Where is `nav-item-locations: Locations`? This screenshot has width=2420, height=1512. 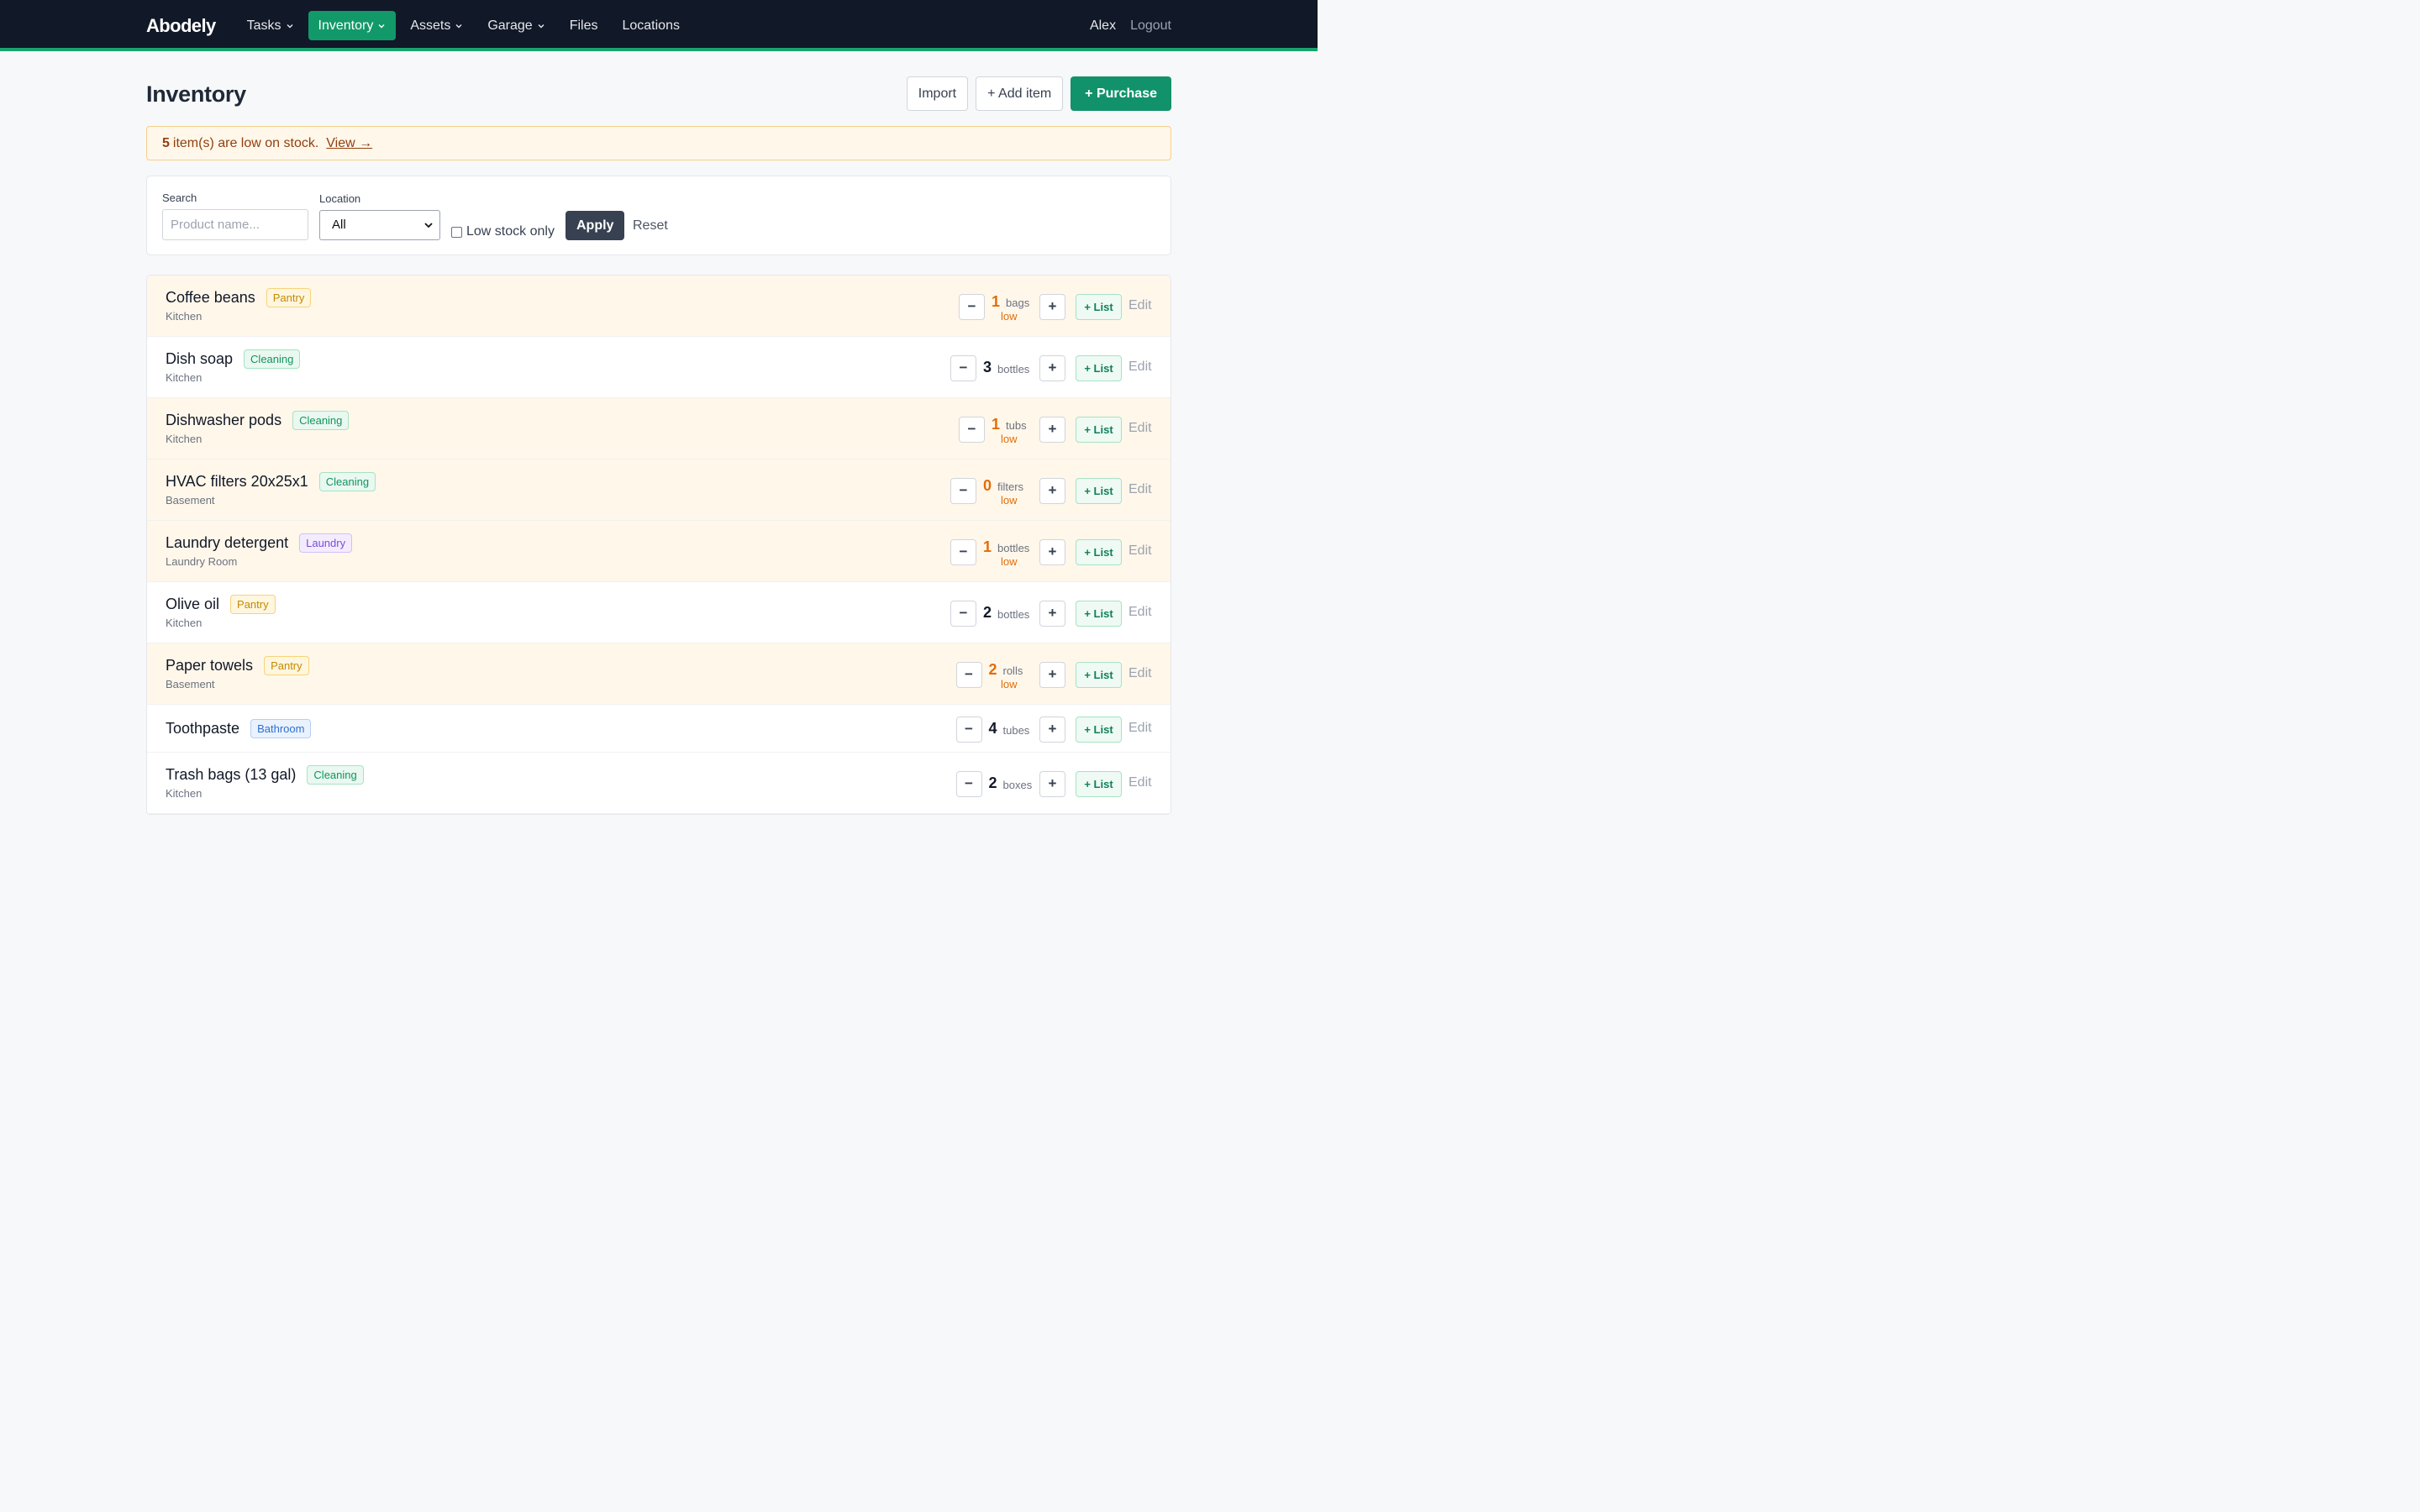 nav-item-locations: Locations is located at coordinates (651, 25).